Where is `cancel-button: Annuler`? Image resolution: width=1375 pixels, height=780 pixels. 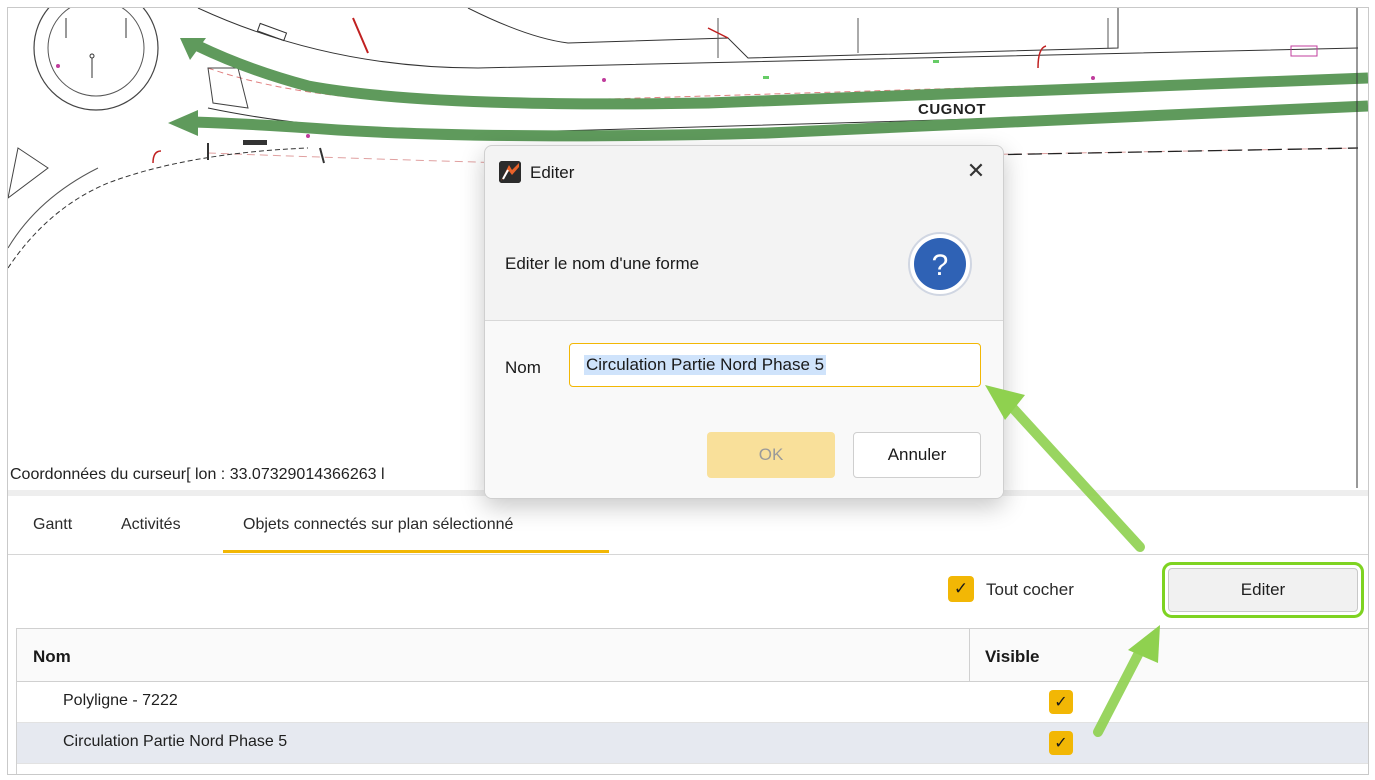 cancel-button: Annuler is located at coordinates (917, 455).